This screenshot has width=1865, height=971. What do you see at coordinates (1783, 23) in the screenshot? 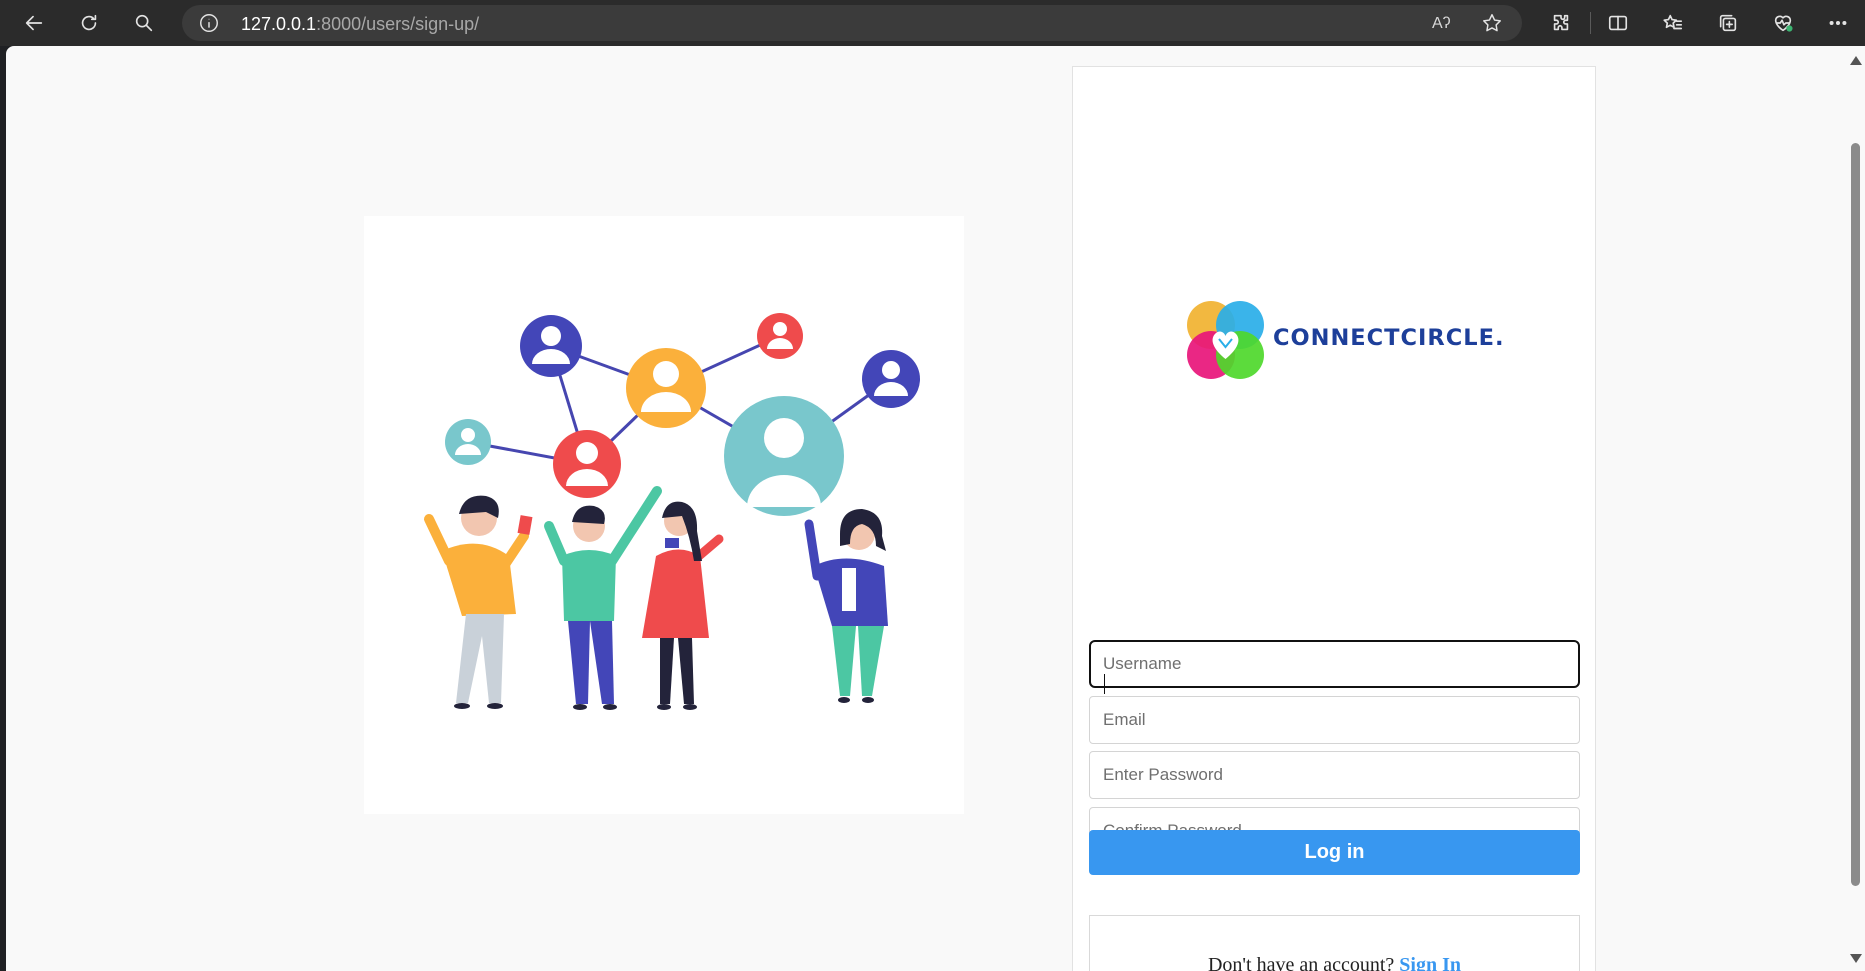
I see `browser-essentials-heart-icon` at bounding box center [1783, 23].